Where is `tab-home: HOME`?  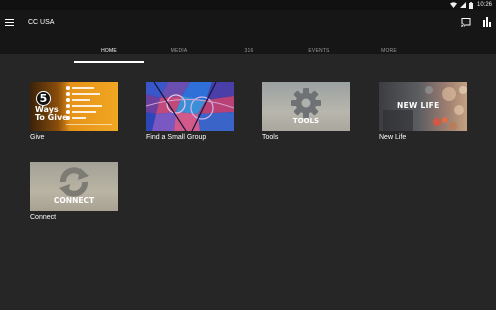 tab-home: HOME is located at coordinates (109, 51).